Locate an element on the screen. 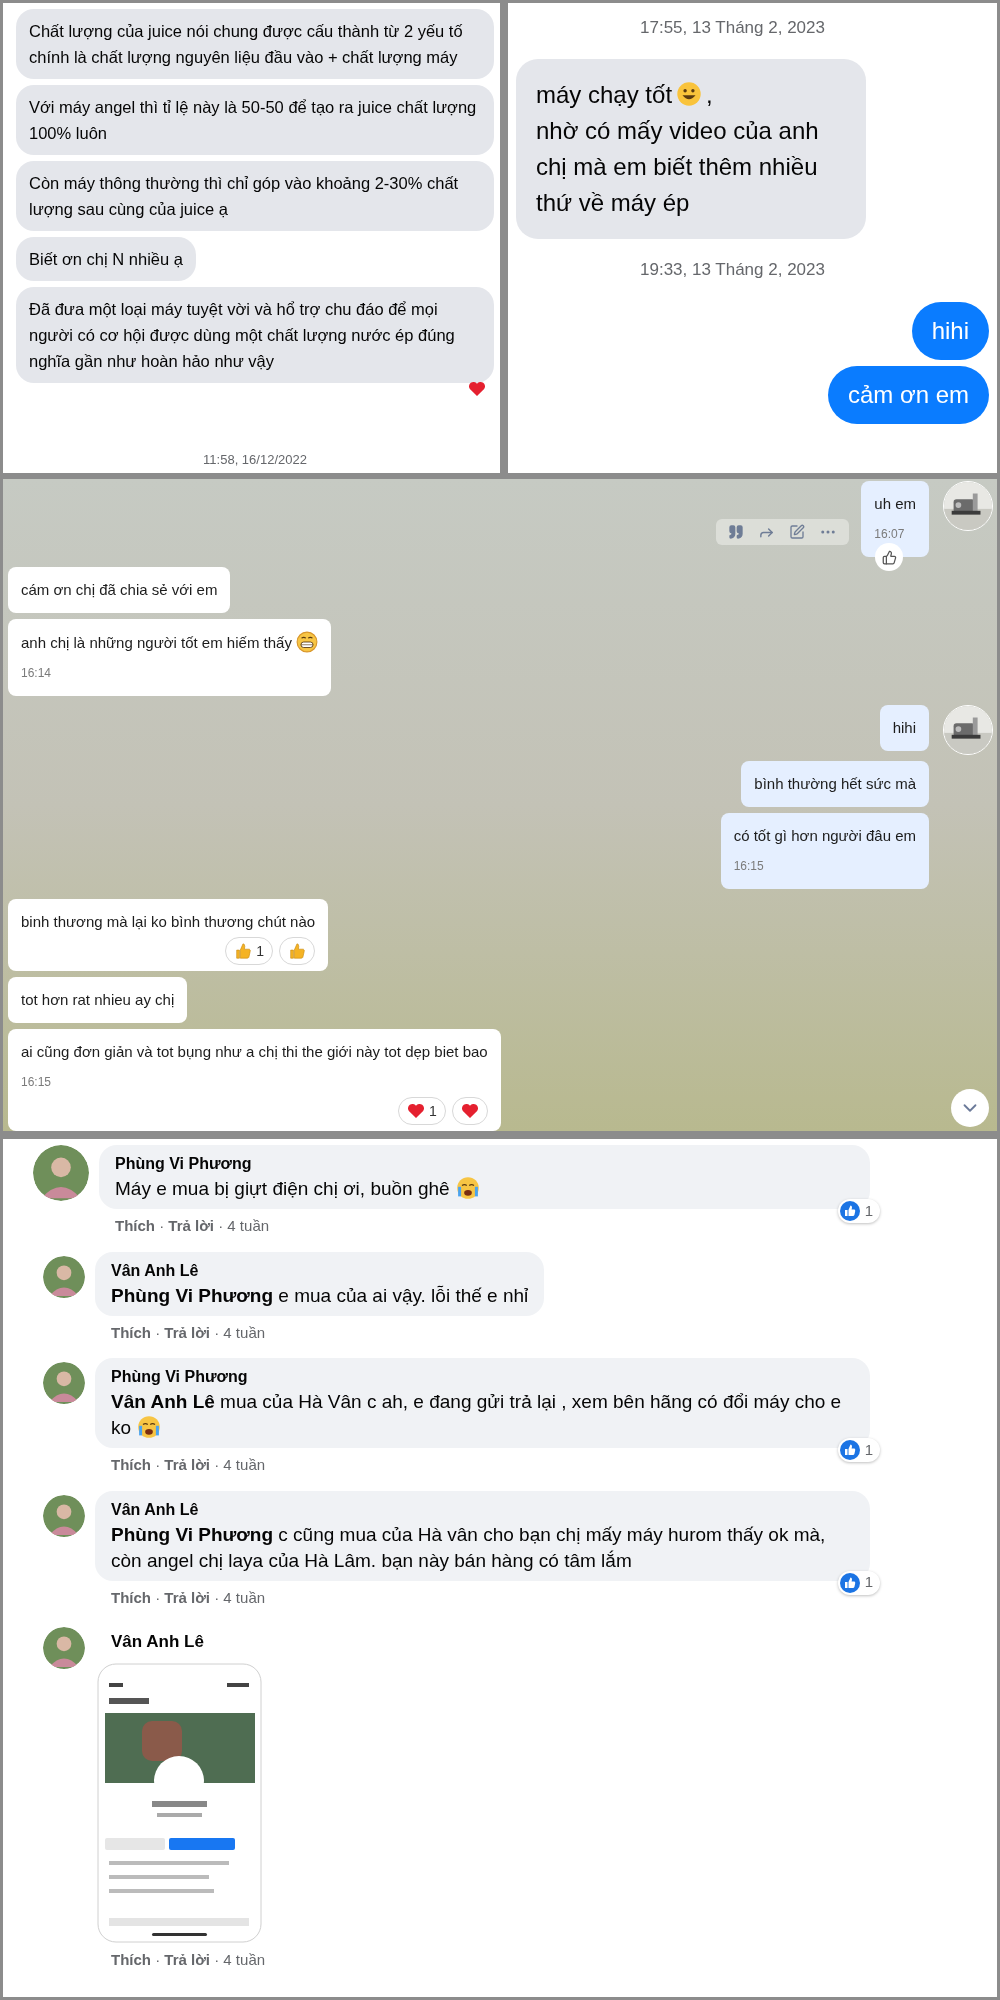 Image resolution: width=1000 pixels, height=2000 pixels. message-text: anh chị là những người tốt em hiếm thấy is located at coordinates (169, 642).